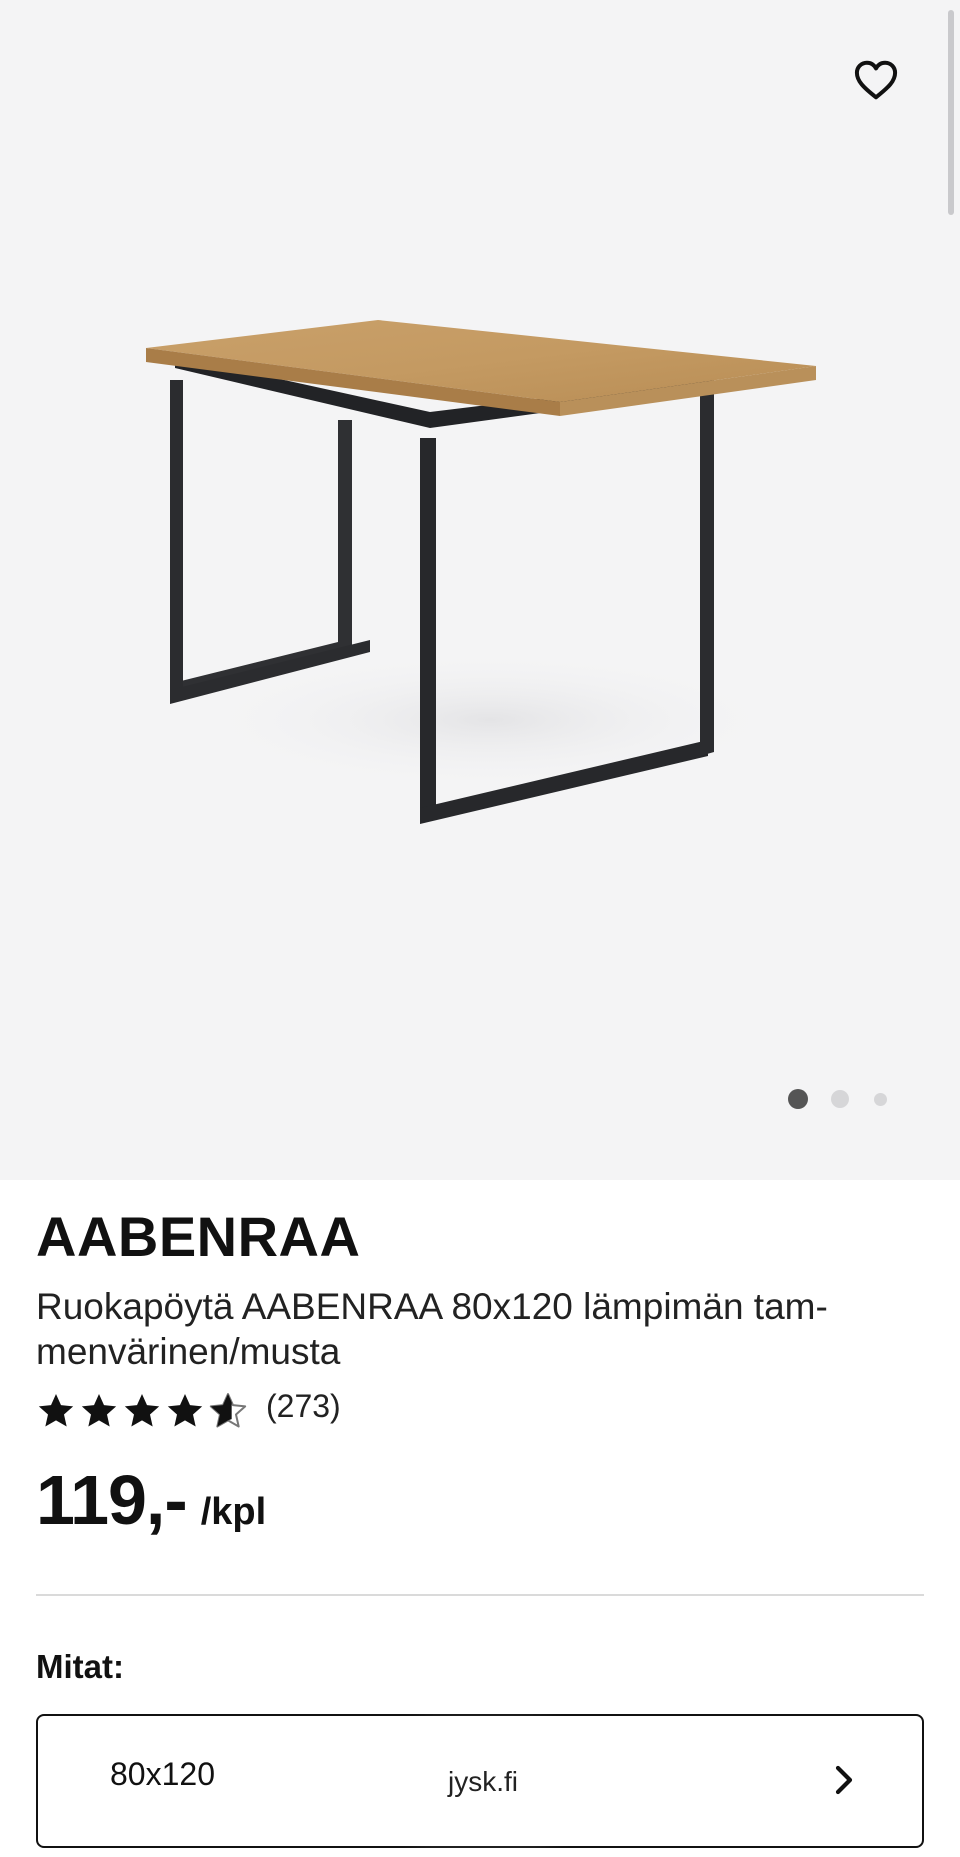  I want to click on favorite-button, so click(876, 80).